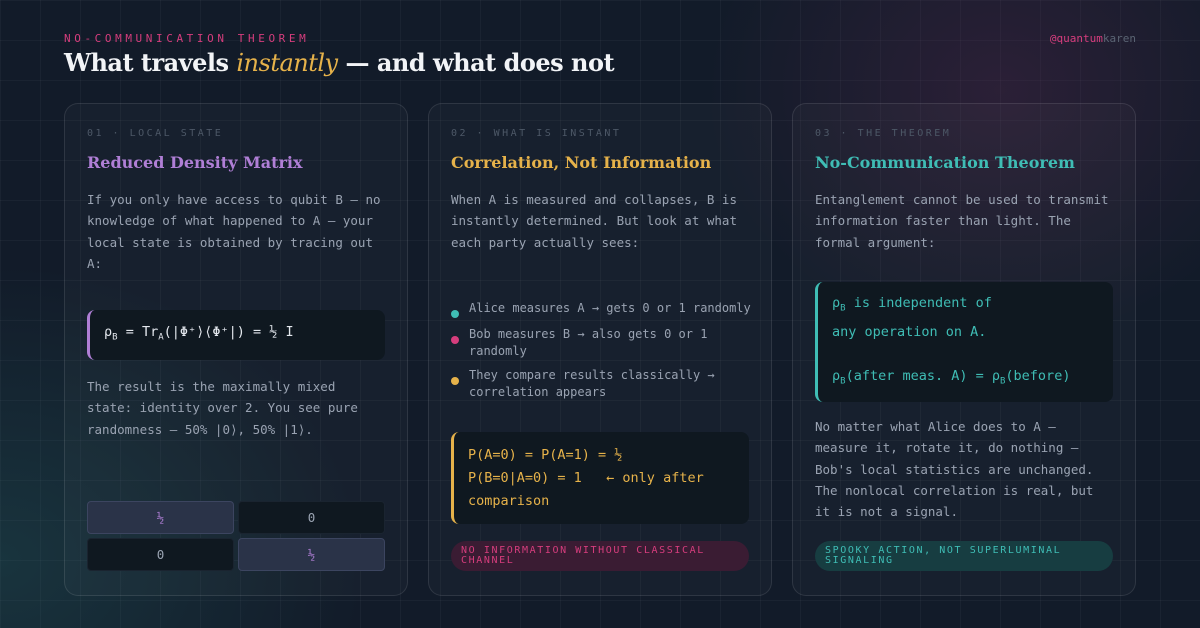 Image resolution: width=1200 pixels, height=628 pixels. What do you see at coordinates (545, 455) in the screenshot?
I see `formula-line: P(A=0) = P(A=1) = ½` at bounding box center [545, 455].